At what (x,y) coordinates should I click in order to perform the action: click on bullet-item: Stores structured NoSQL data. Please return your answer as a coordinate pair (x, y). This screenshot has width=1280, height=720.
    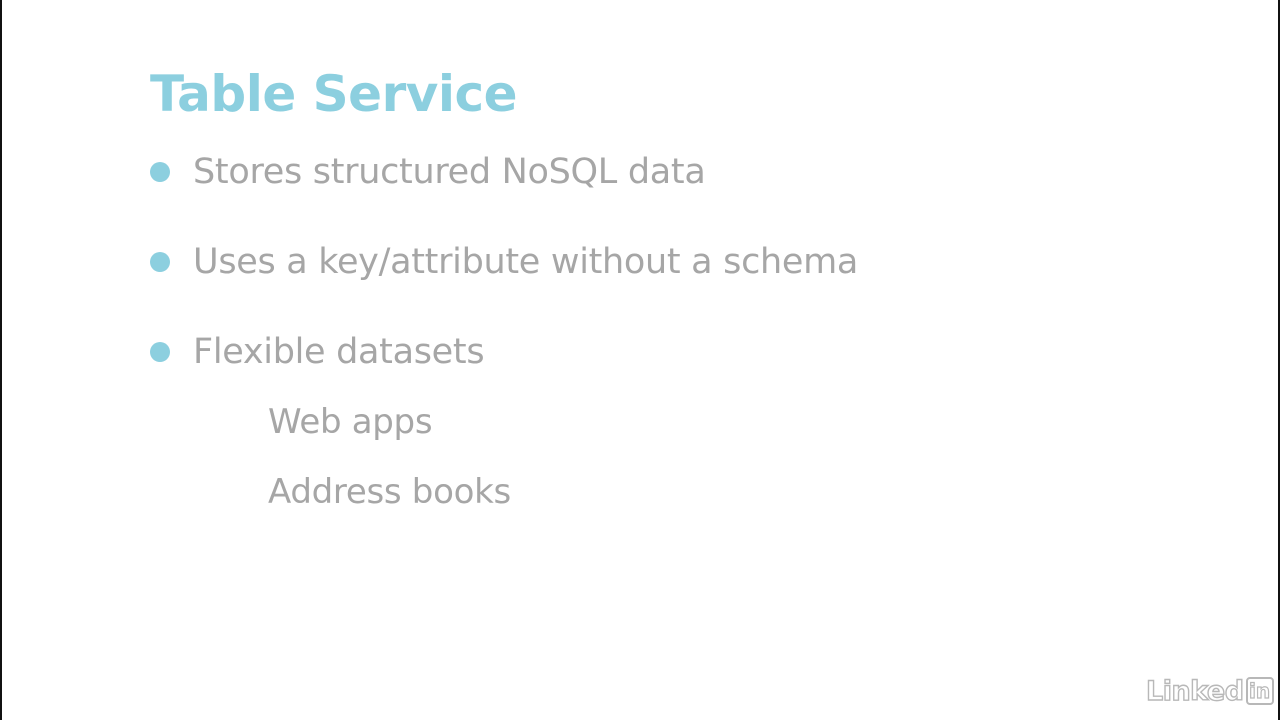
    Looking at the image, I should click on (428, 172).